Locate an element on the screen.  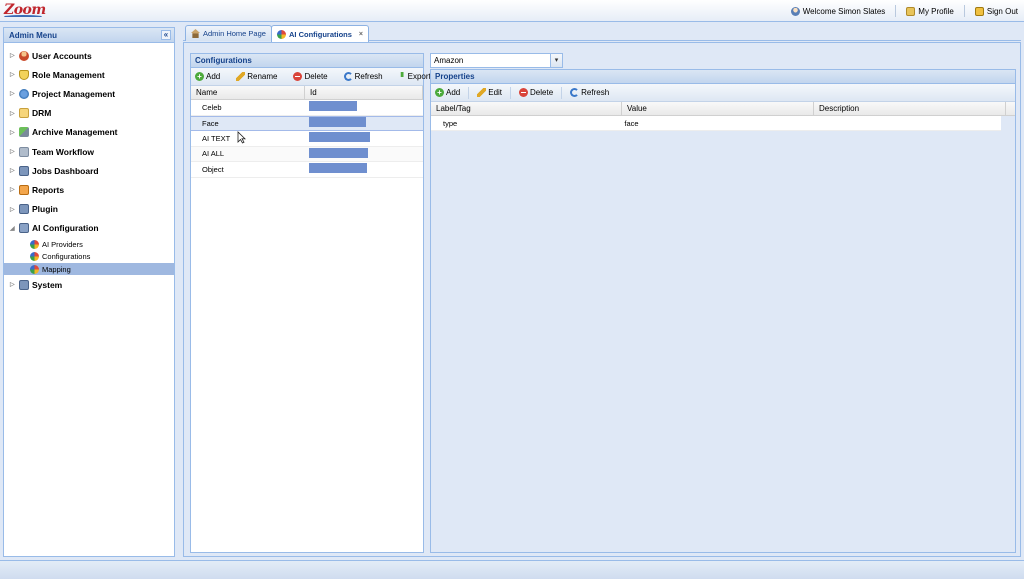
refresh-label: Refresh is located at coordinates (595, 92).